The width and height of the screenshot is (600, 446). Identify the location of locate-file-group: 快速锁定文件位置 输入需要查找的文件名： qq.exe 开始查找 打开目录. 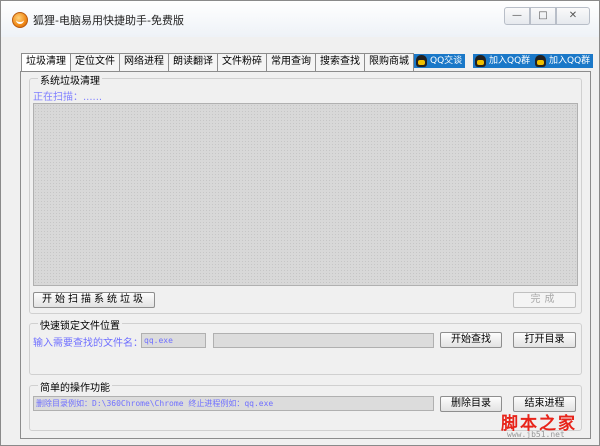
(305, 346).